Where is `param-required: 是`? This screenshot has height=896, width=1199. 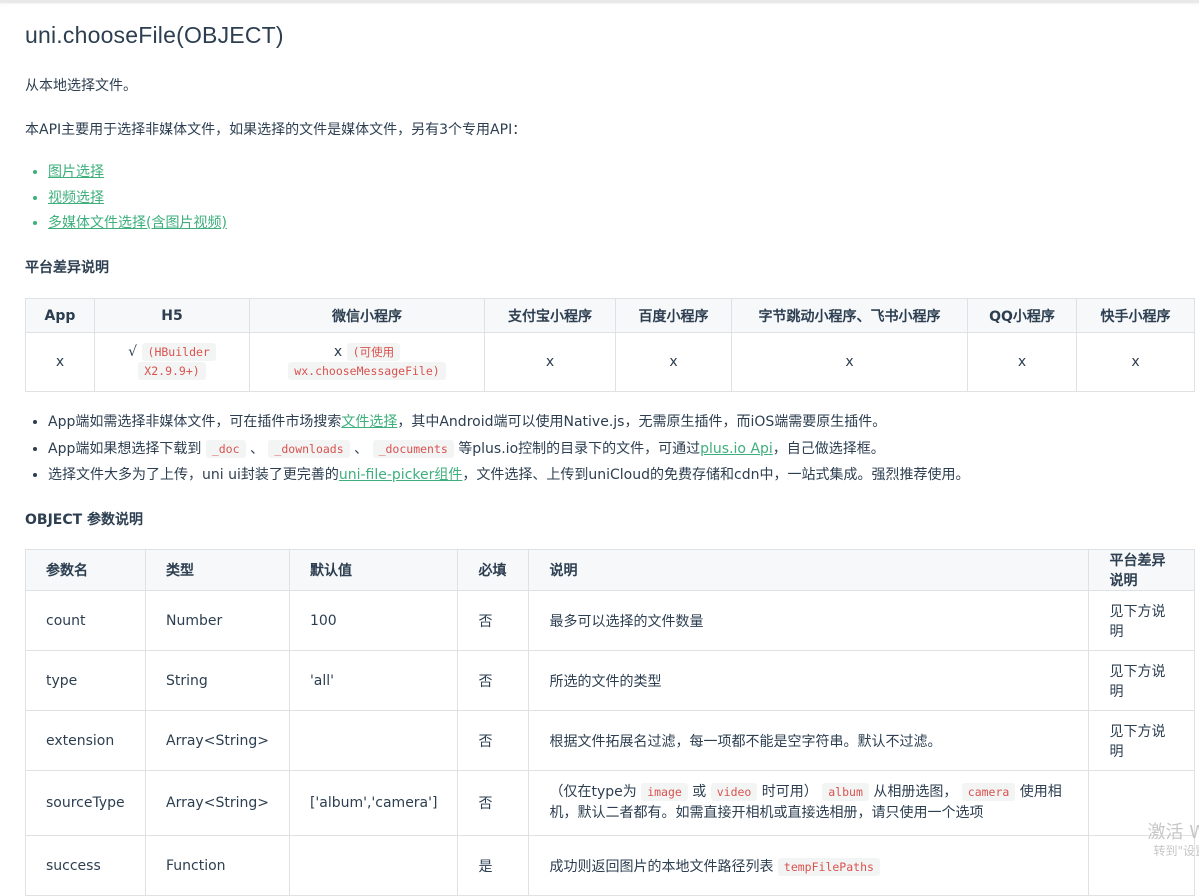
param-required: 是 is located at coordinates (493, 865).